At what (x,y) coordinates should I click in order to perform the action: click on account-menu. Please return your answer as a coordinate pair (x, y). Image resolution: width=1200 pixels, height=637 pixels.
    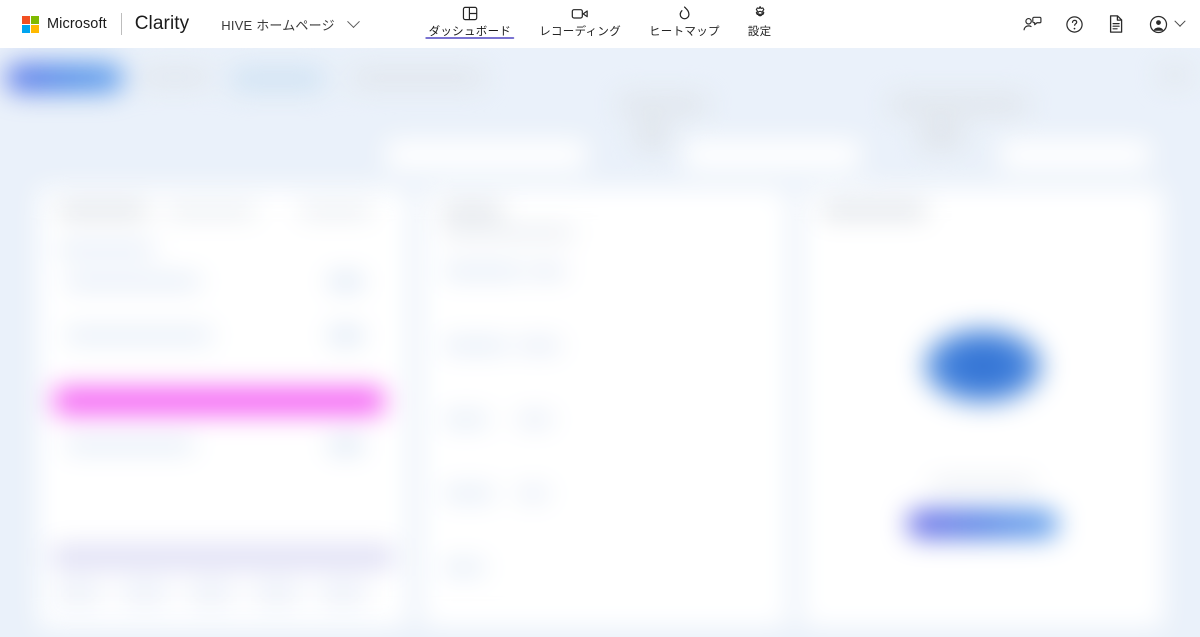
    Looking at the image, I should click on (1166, 24).